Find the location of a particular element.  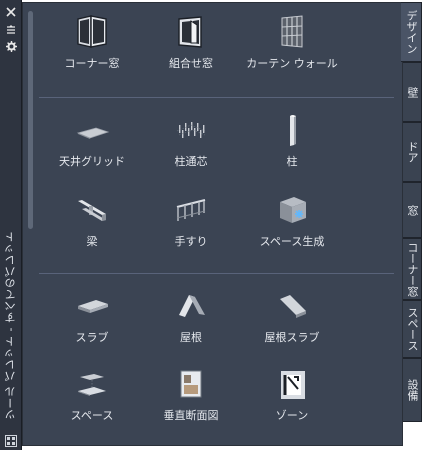

tool-label: 垂直断面図 is located at coordinates (191, 415).